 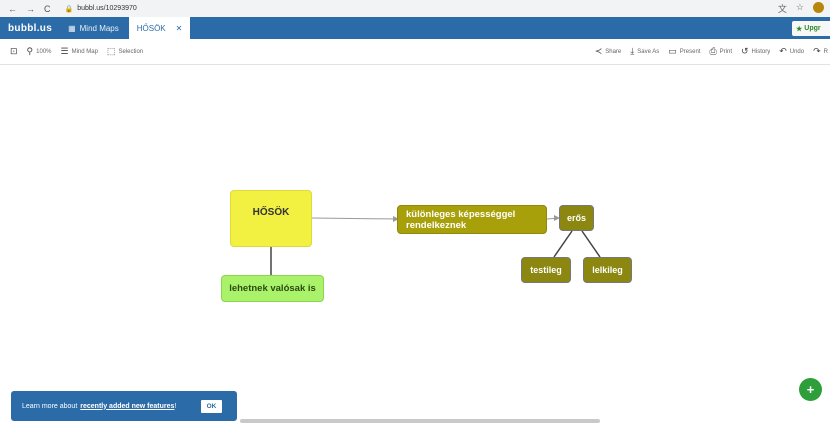 I want to click on ok-button: OK, so click(x=211, y=406).